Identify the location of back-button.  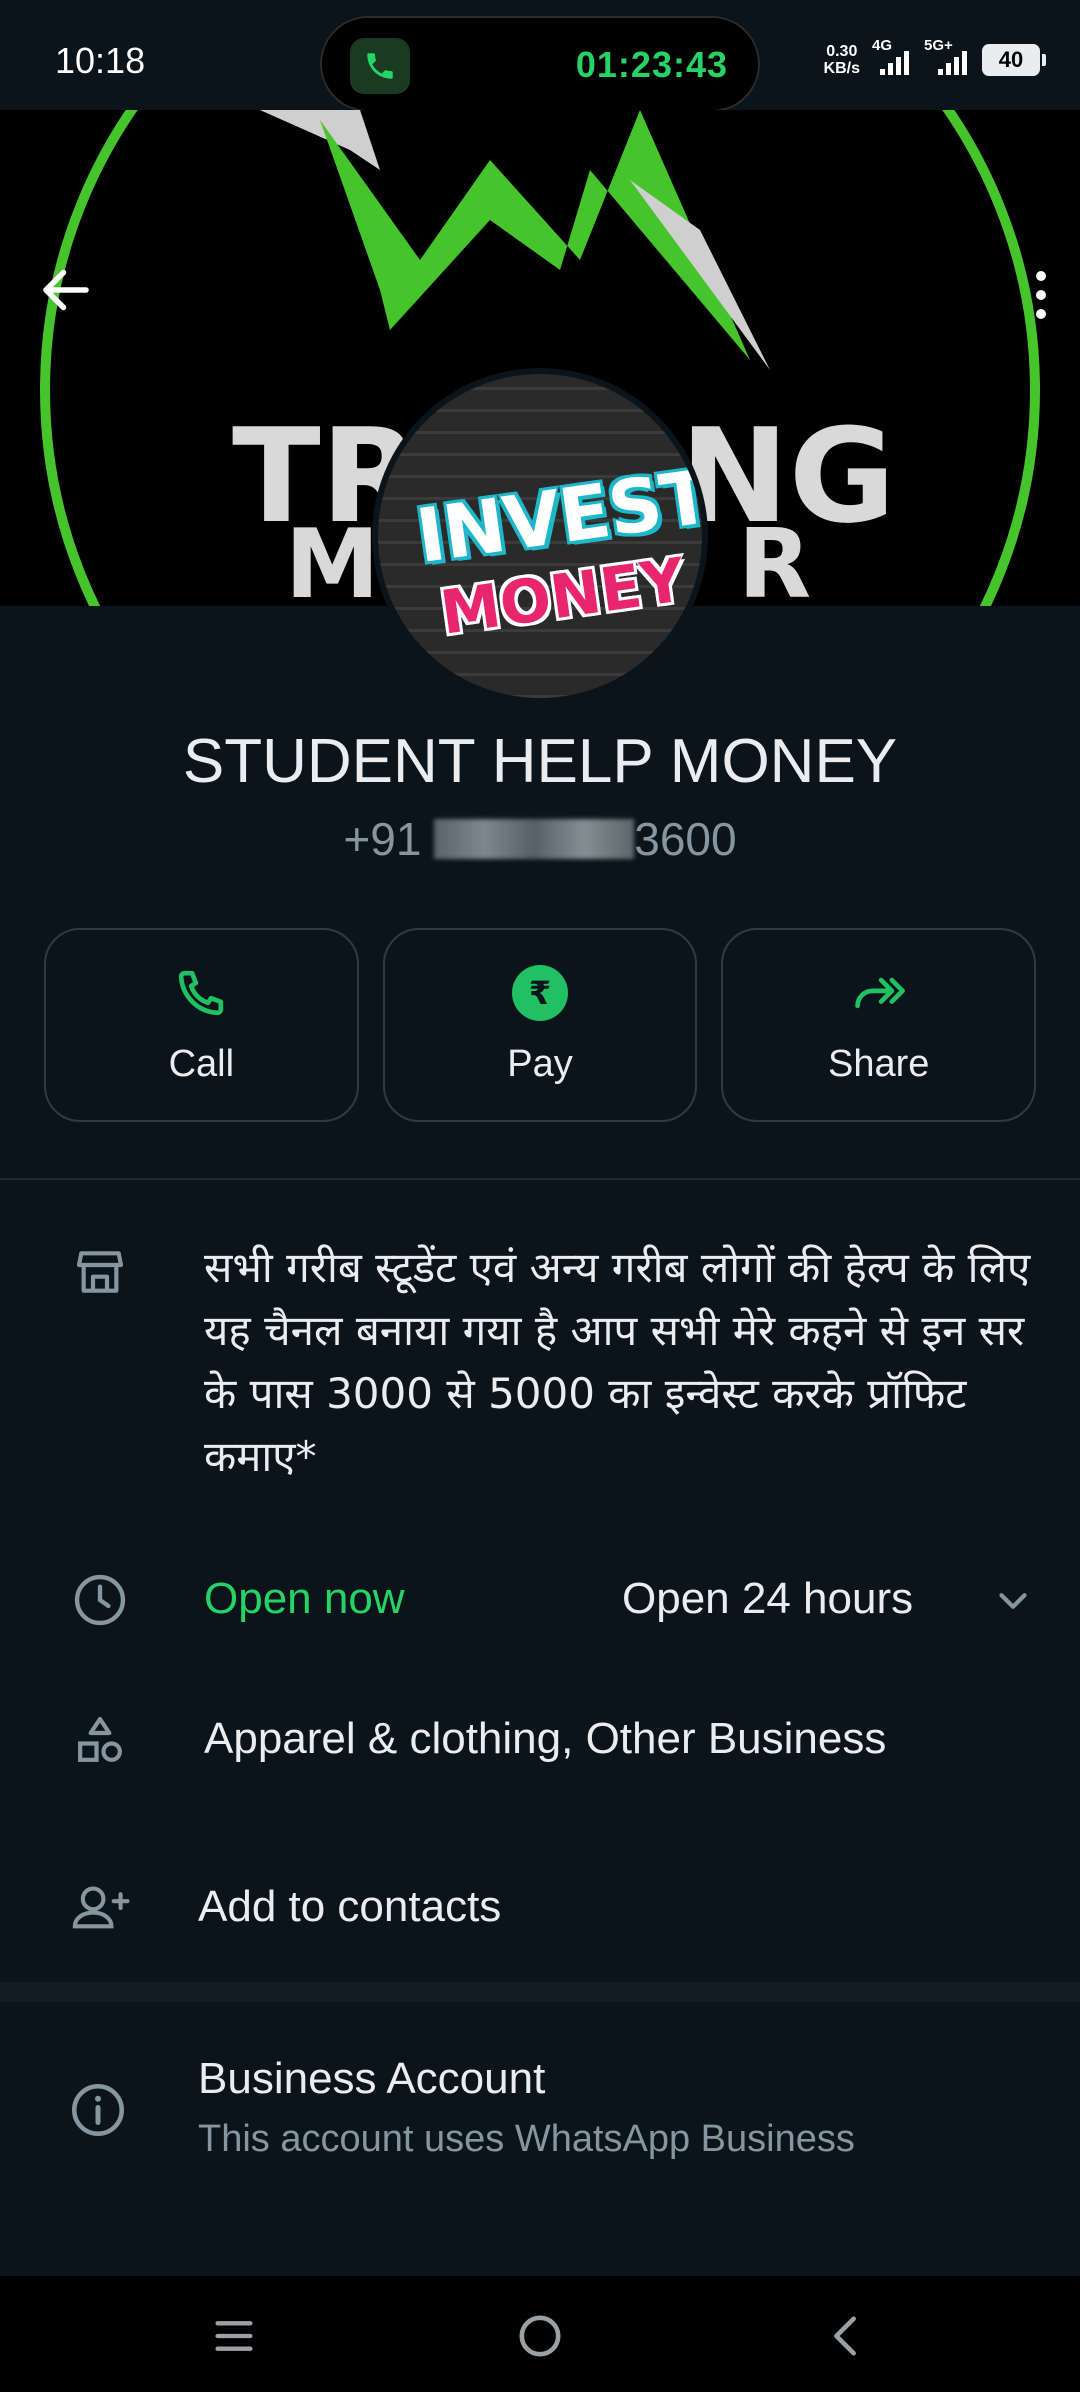
(66, 290).